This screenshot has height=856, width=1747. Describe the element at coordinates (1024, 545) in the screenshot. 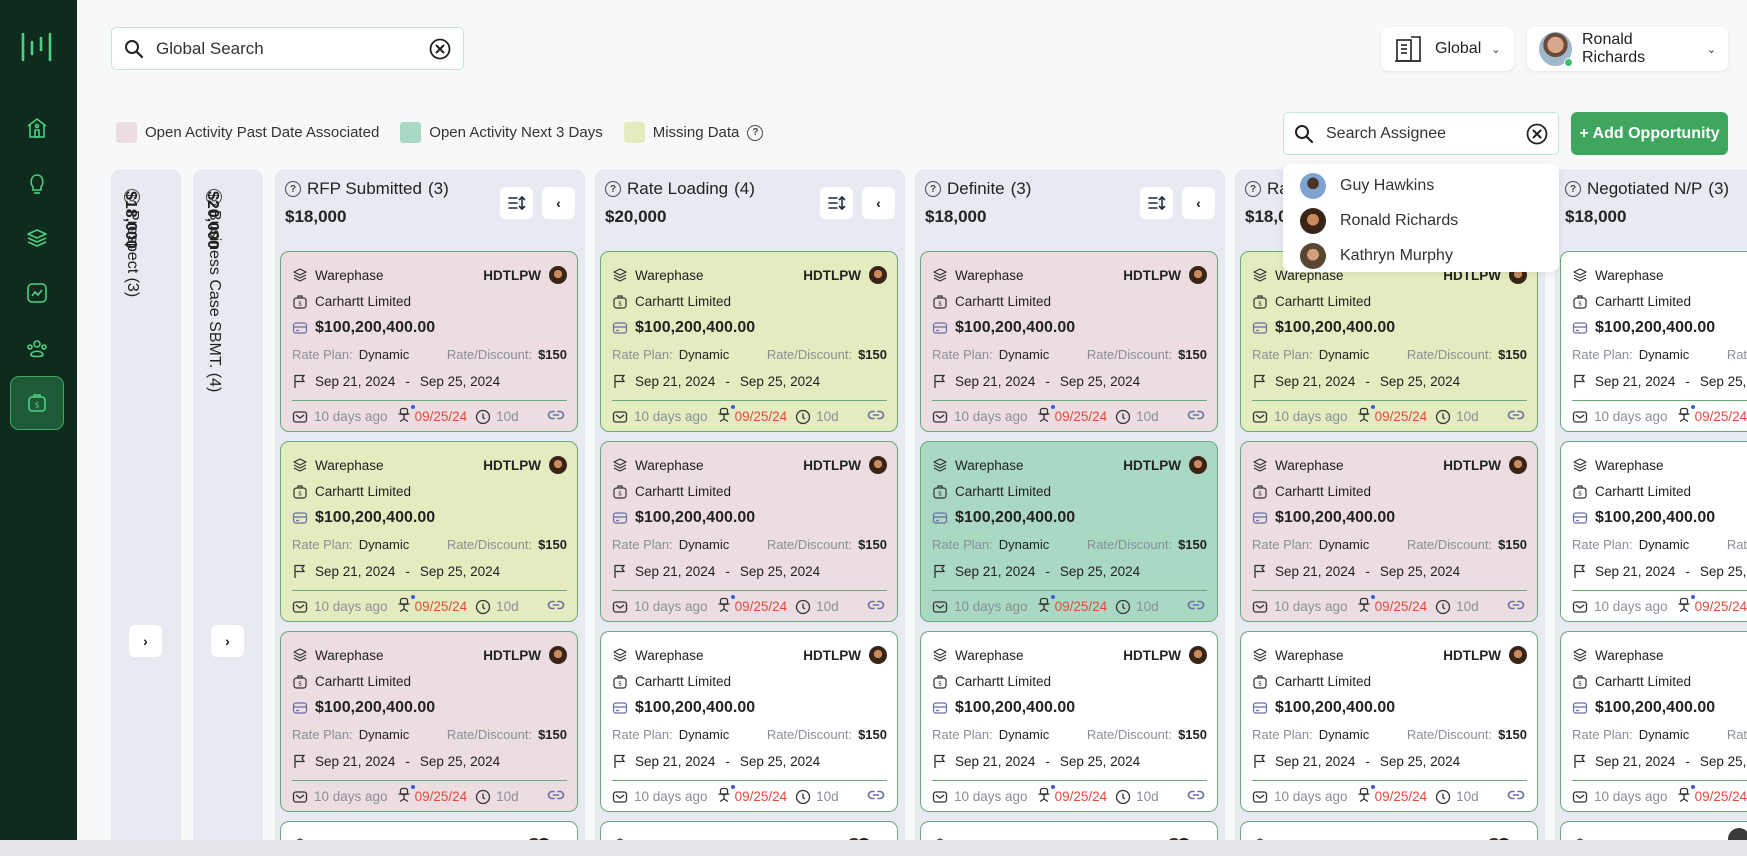

I see `rate-plan-value: Dynamic` at that location.